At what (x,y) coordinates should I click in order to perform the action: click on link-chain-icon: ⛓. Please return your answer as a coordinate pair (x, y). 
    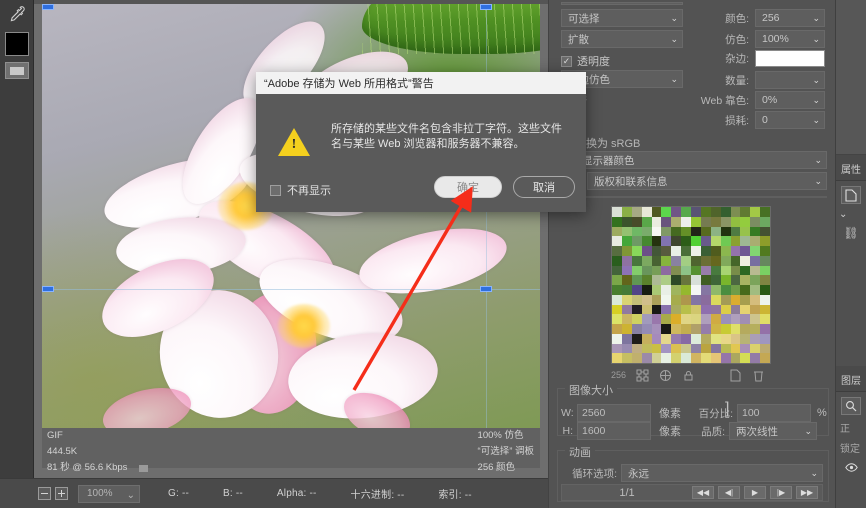
    Looking at the image, I should click on (851, 233).